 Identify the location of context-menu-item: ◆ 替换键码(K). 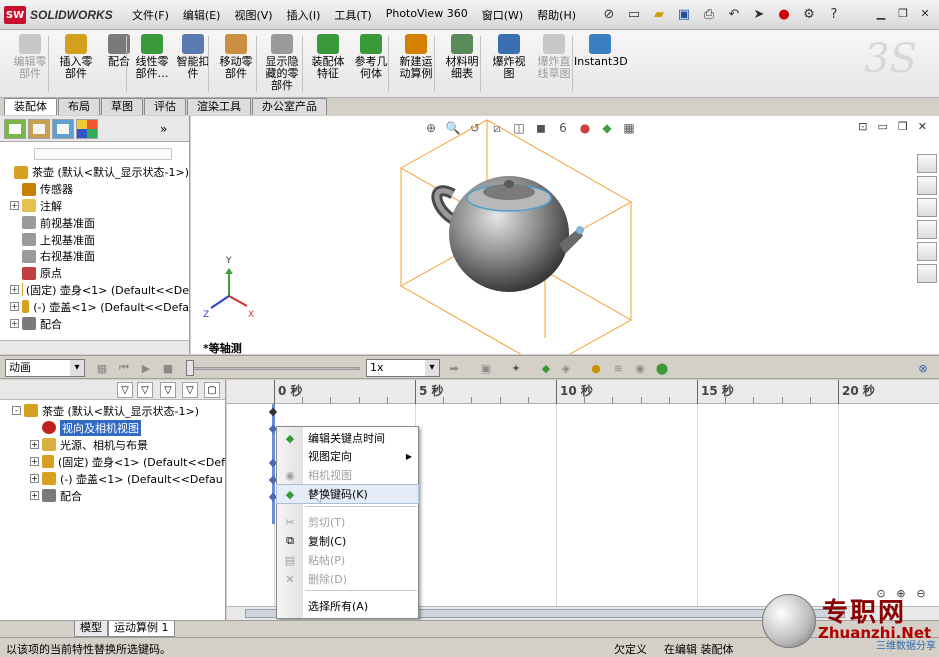
(347, 494).